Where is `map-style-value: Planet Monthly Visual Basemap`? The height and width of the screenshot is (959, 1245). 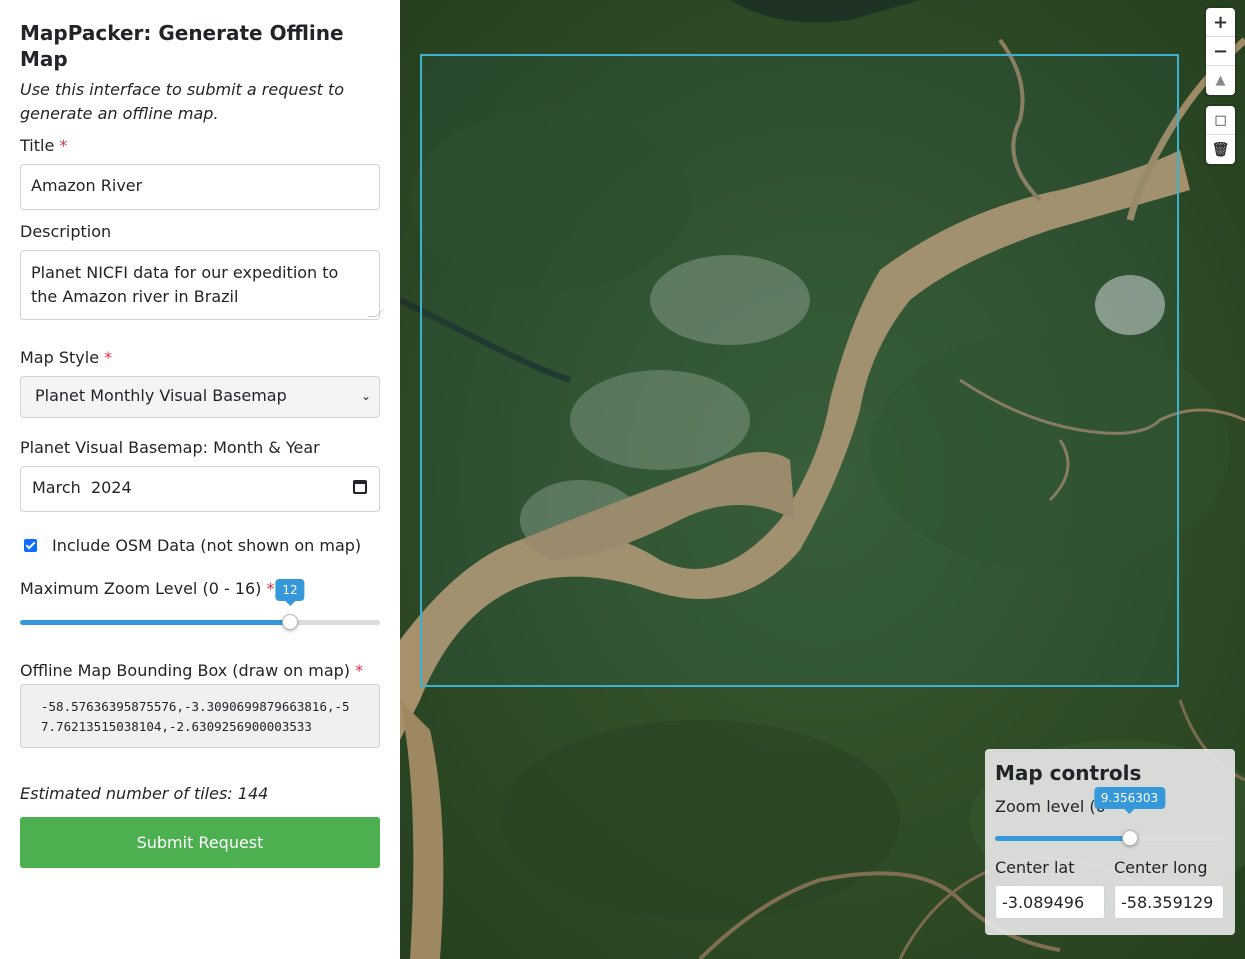
map-style-value: Planet Monthly Visual Basemap is located at coordinates (161, 395).